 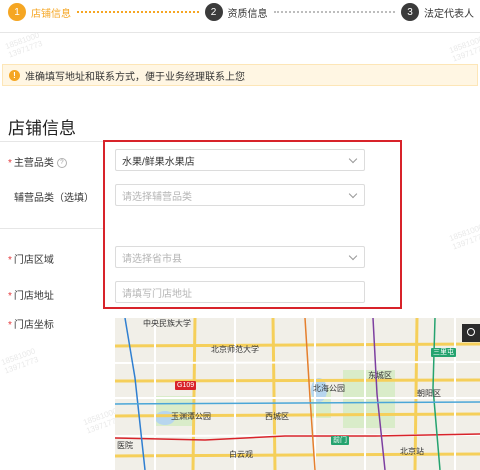 What do you see at coordinates (191, 416) in the screenshot?
I see `map-label-yuyuantan: 玉渊潭公园` at bounding box center [191, 416].